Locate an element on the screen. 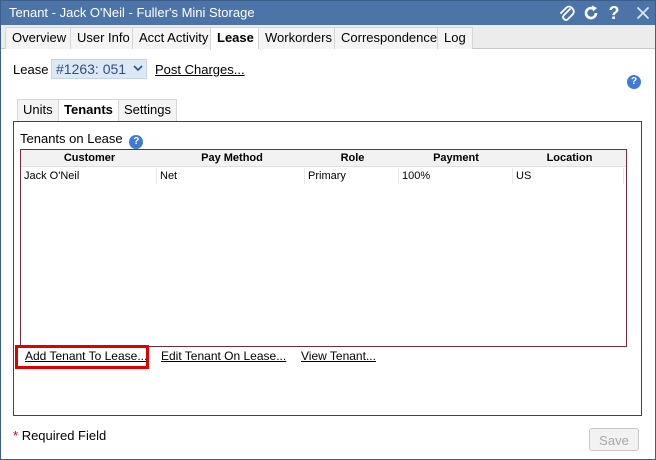  tab-acct-activity: Acct Activity is located at coordinates (174, 38).